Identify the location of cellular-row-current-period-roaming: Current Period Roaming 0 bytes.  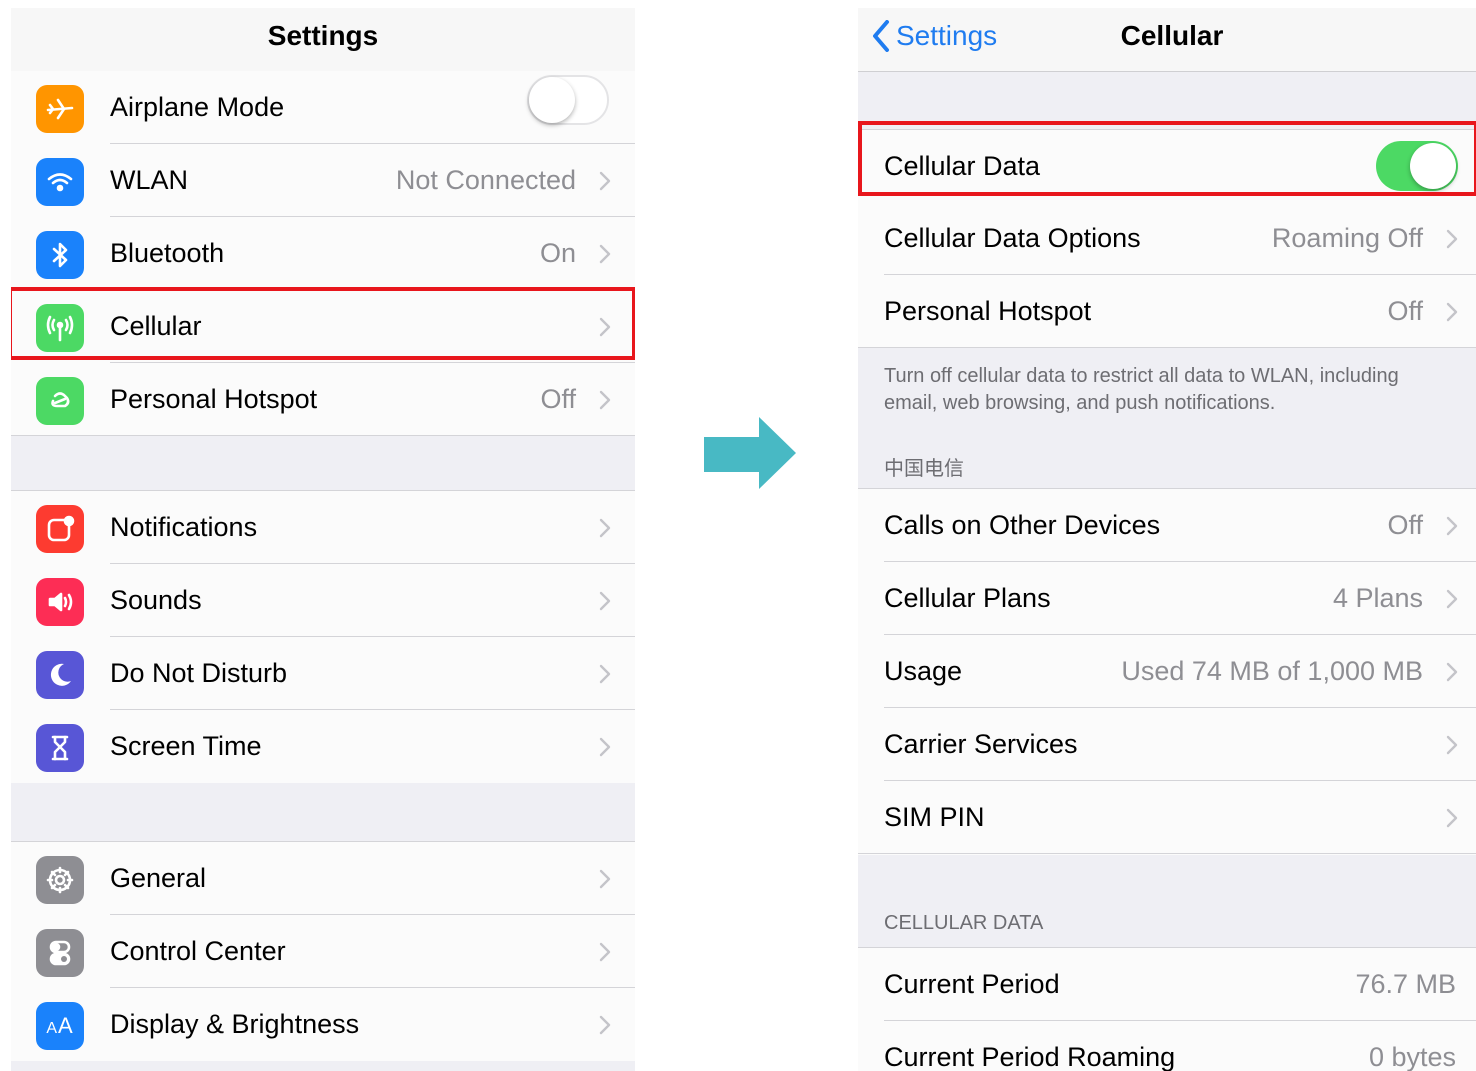
(1167, 1046).